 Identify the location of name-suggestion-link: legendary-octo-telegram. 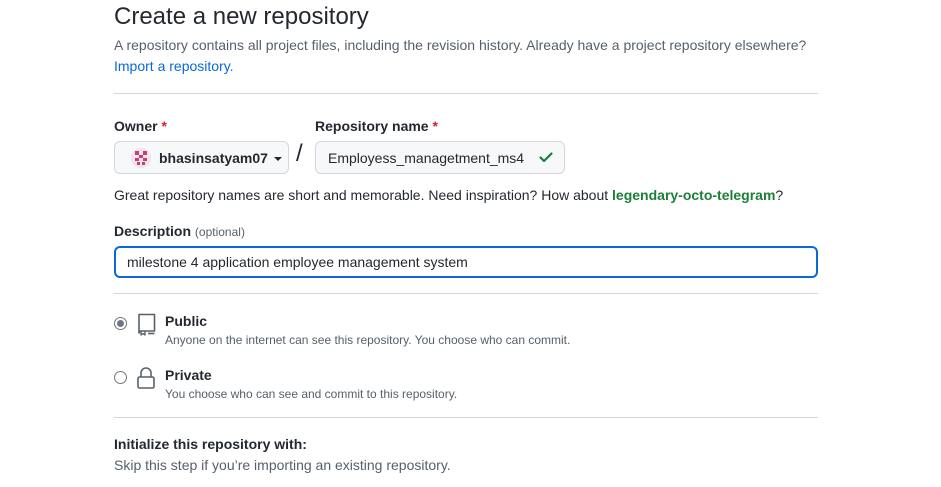
(693, 195).